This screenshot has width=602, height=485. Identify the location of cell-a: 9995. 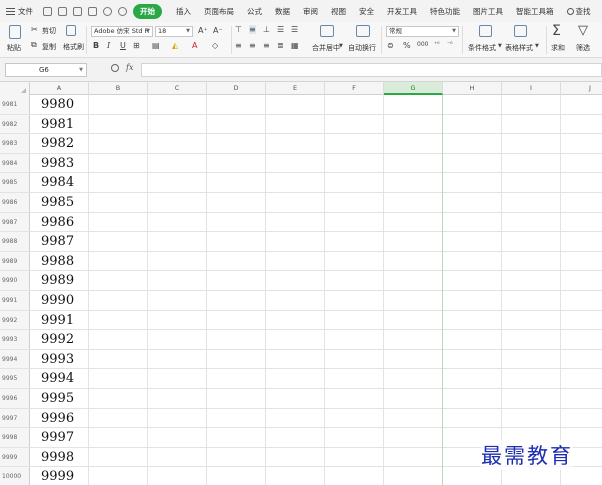
(57, 398).